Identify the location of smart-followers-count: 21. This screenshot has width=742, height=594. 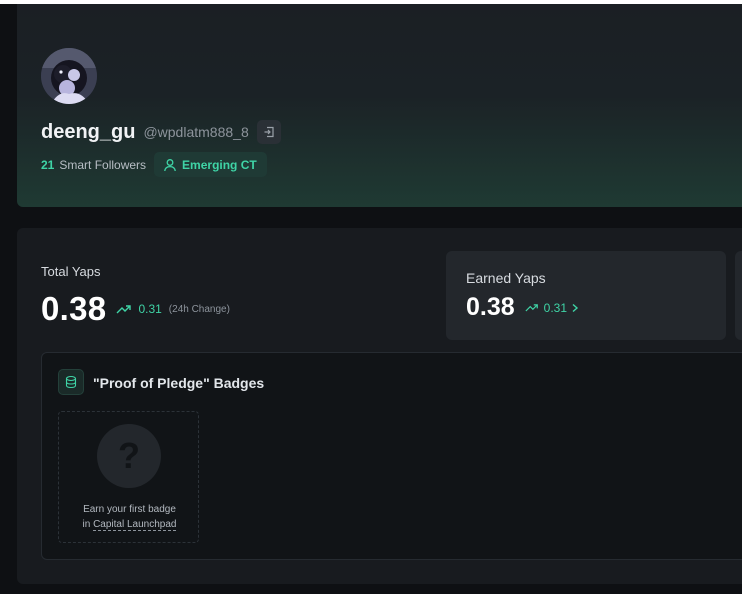
(47, 165).